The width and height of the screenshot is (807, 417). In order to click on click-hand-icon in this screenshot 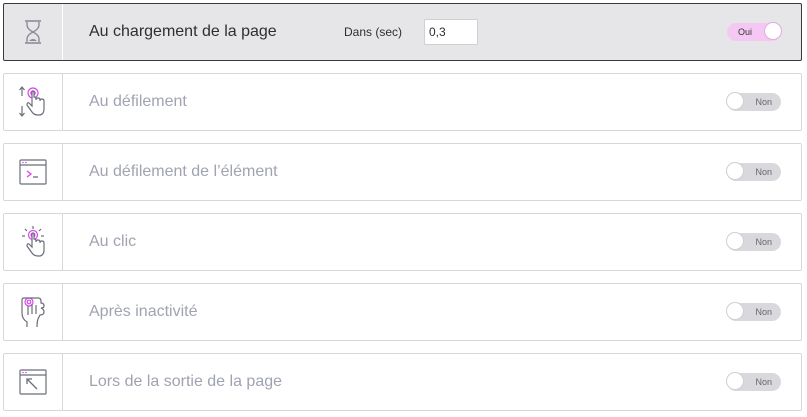, I will do `click(33, 242)`.